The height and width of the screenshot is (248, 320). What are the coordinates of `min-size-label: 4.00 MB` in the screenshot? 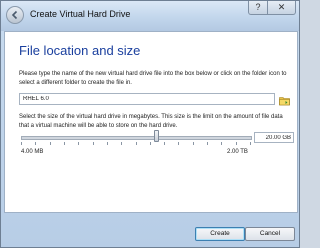 It's located at (32, 152).